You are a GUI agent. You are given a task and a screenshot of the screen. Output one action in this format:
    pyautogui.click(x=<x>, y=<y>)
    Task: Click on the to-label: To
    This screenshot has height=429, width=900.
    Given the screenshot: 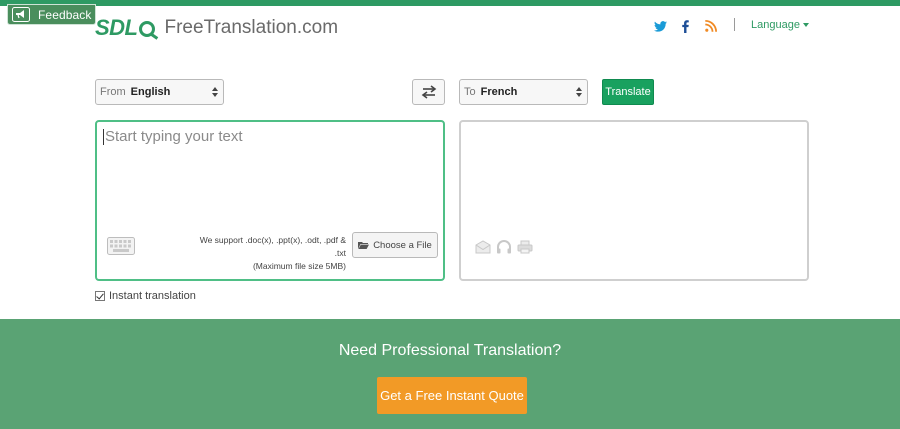 What is the action you would take?
    pyautogui.click(x=470, y=92)
    